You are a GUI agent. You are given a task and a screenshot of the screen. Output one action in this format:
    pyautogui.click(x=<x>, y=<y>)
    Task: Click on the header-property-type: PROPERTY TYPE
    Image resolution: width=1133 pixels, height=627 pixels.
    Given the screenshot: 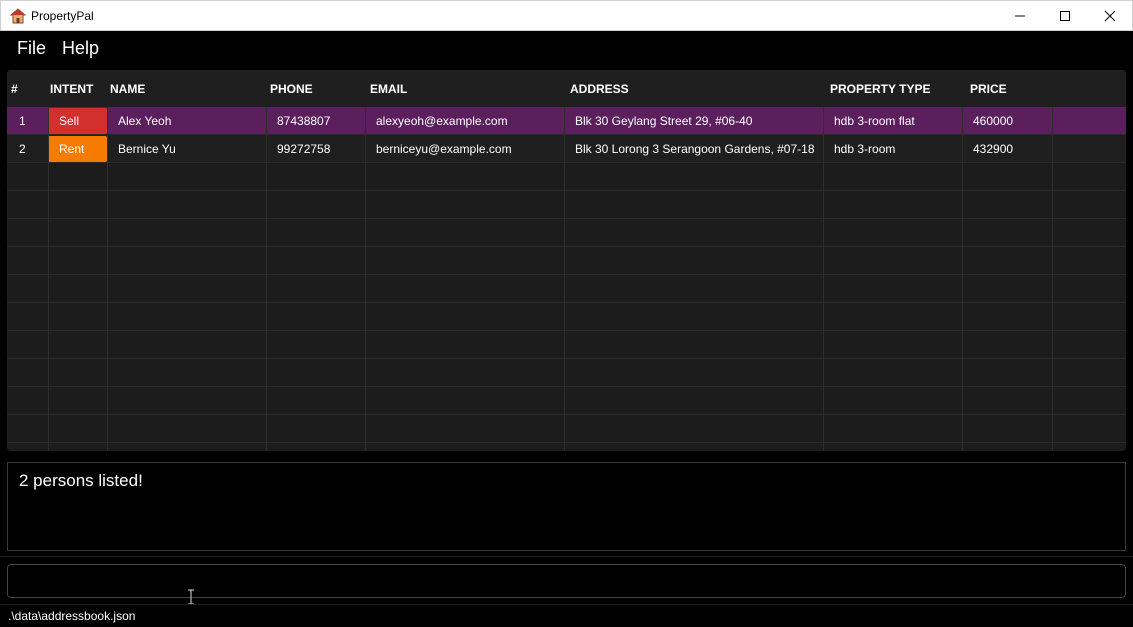 What is the action you would take?
    pyautogui.click(x=880, y=89)
    